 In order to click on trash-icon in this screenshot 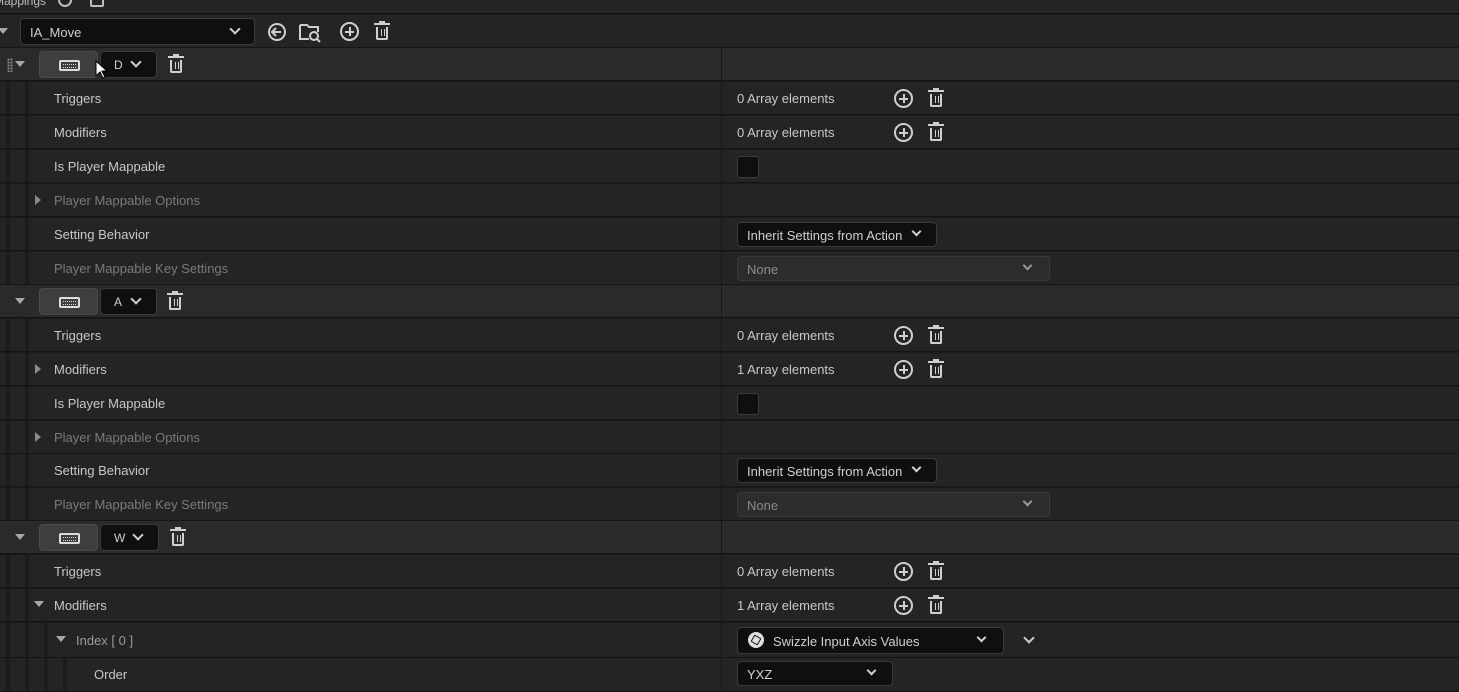, I will do `click(97, 3)`.